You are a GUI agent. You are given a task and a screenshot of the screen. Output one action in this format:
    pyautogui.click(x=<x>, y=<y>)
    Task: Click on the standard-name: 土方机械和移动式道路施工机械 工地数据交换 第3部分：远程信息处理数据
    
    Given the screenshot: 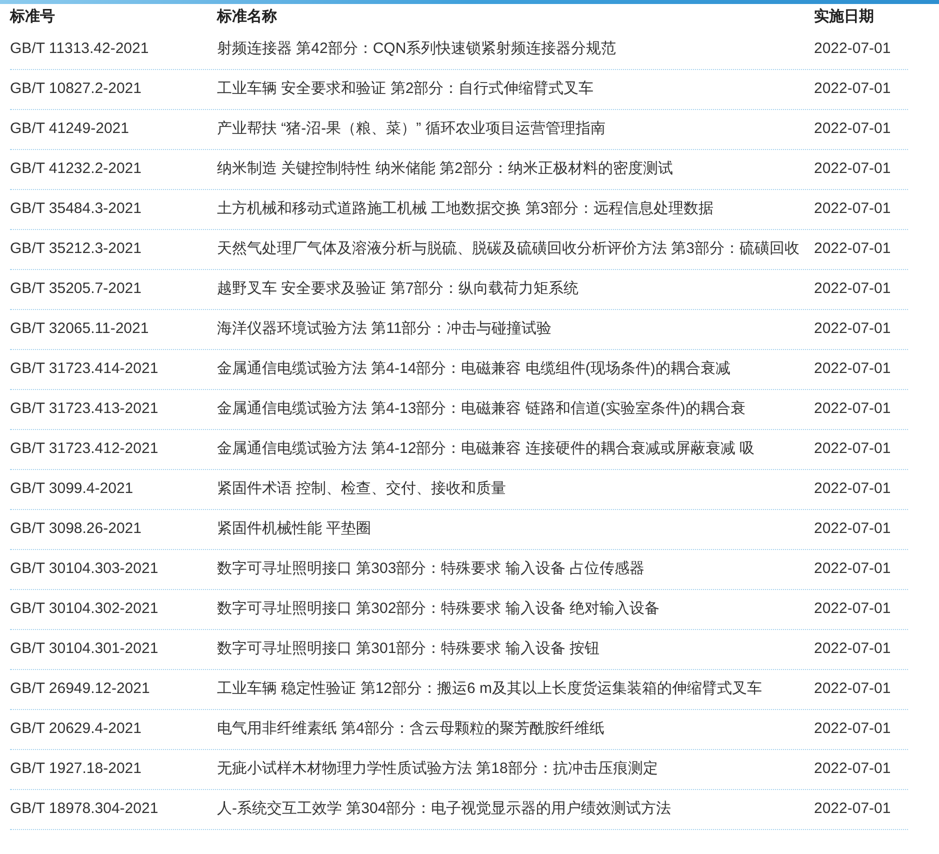 What is the action you would take?
    pyautogui.click(x=515, y=208)
    